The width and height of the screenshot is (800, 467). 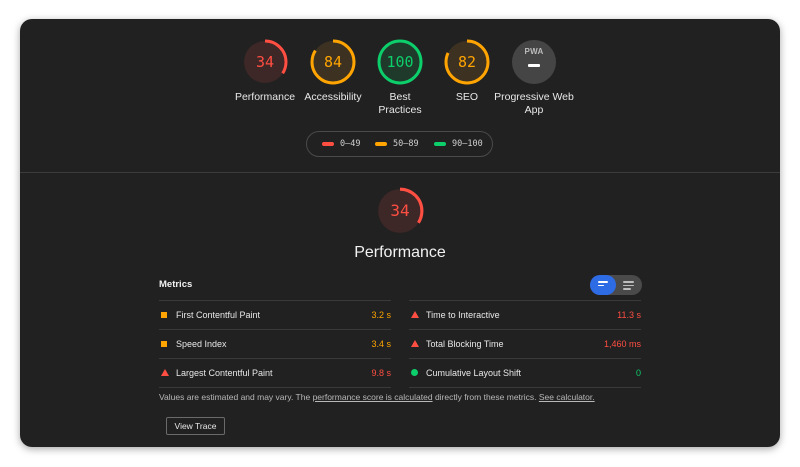 I want to click on gauge-ring: 100, so click(x=400, y=62).